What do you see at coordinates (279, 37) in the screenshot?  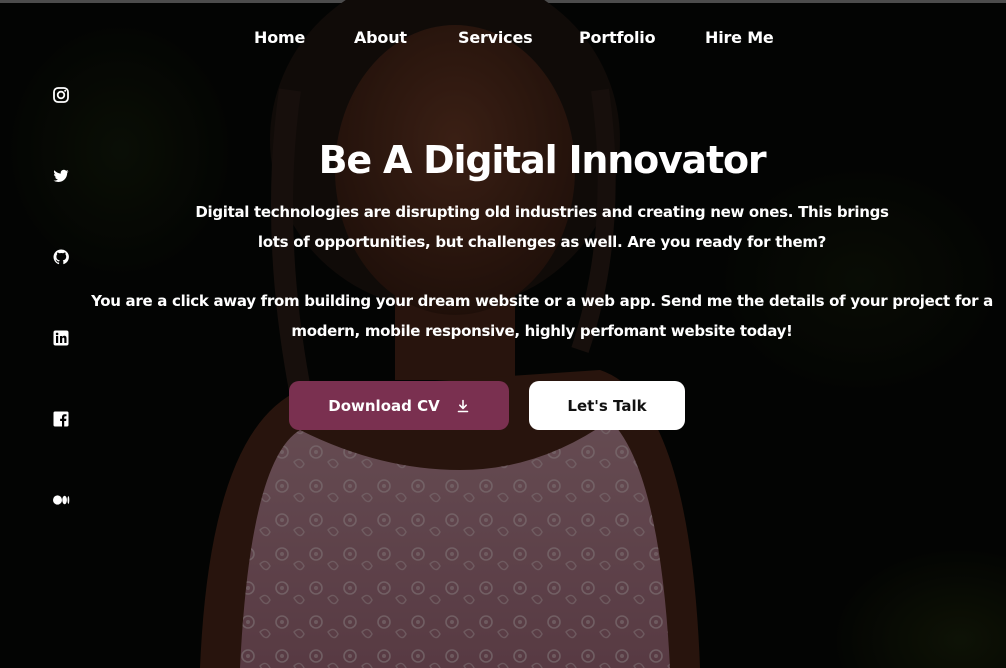 I see `nav-home: Home` at bounding box center [279, 37].